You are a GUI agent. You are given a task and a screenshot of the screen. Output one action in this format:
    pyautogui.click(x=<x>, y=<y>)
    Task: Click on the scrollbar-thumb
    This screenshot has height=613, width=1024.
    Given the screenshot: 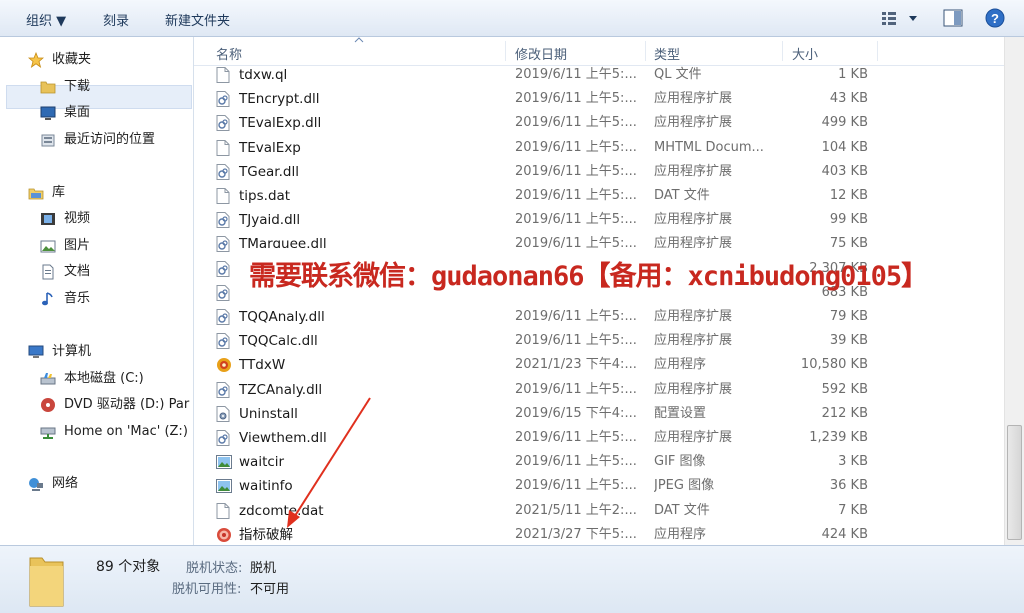 What is the action you would take?
    pyautogui.click(x=1014, y=482)
    